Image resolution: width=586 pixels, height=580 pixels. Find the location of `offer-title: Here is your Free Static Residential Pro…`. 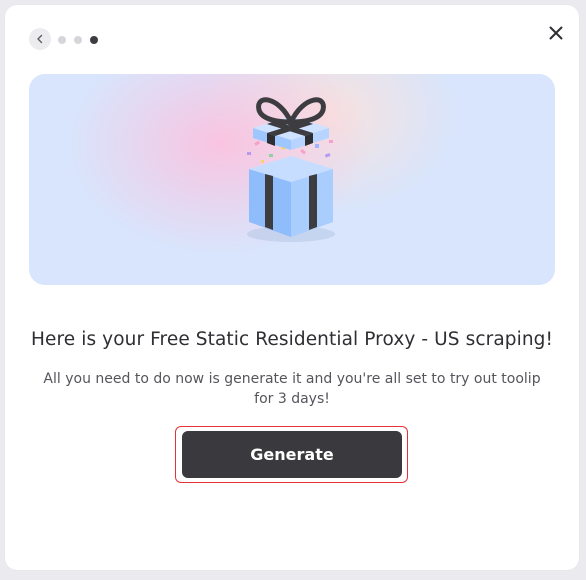

offer-title: Here is your Free Static Residential Pro… is located at coordinates (292, 339).